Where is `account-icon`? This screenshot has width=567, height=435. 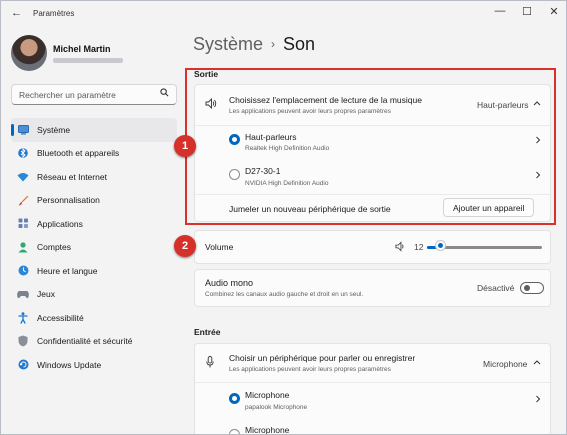 account-icon is located at coordinates (23, 247).